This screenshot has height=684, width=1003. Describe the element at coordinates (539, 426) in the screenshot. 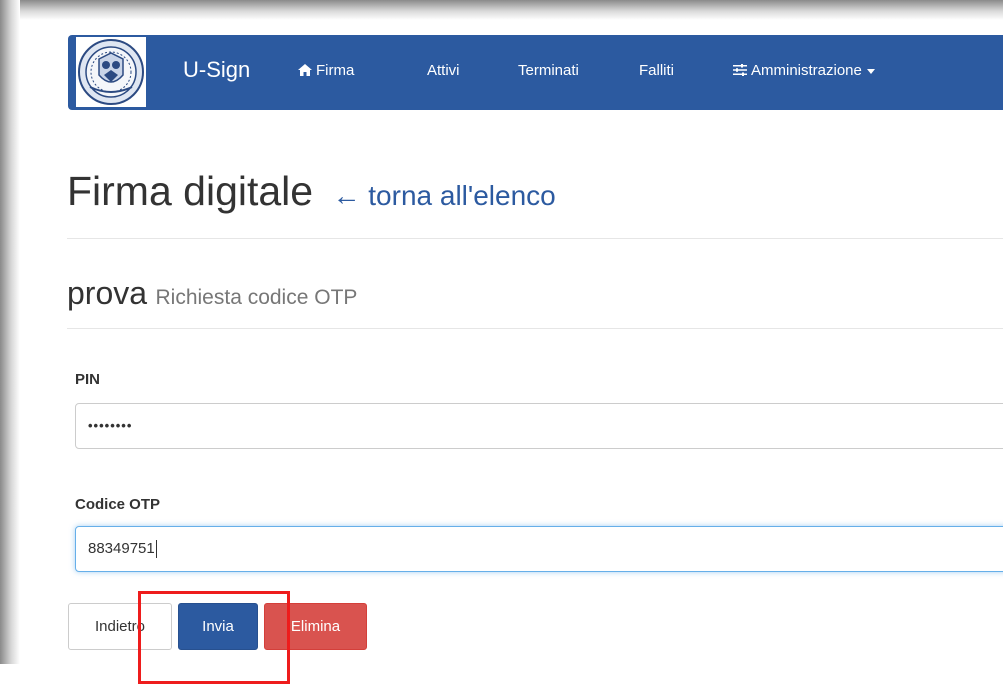

I see `pin-field: ••••••••` at that location.